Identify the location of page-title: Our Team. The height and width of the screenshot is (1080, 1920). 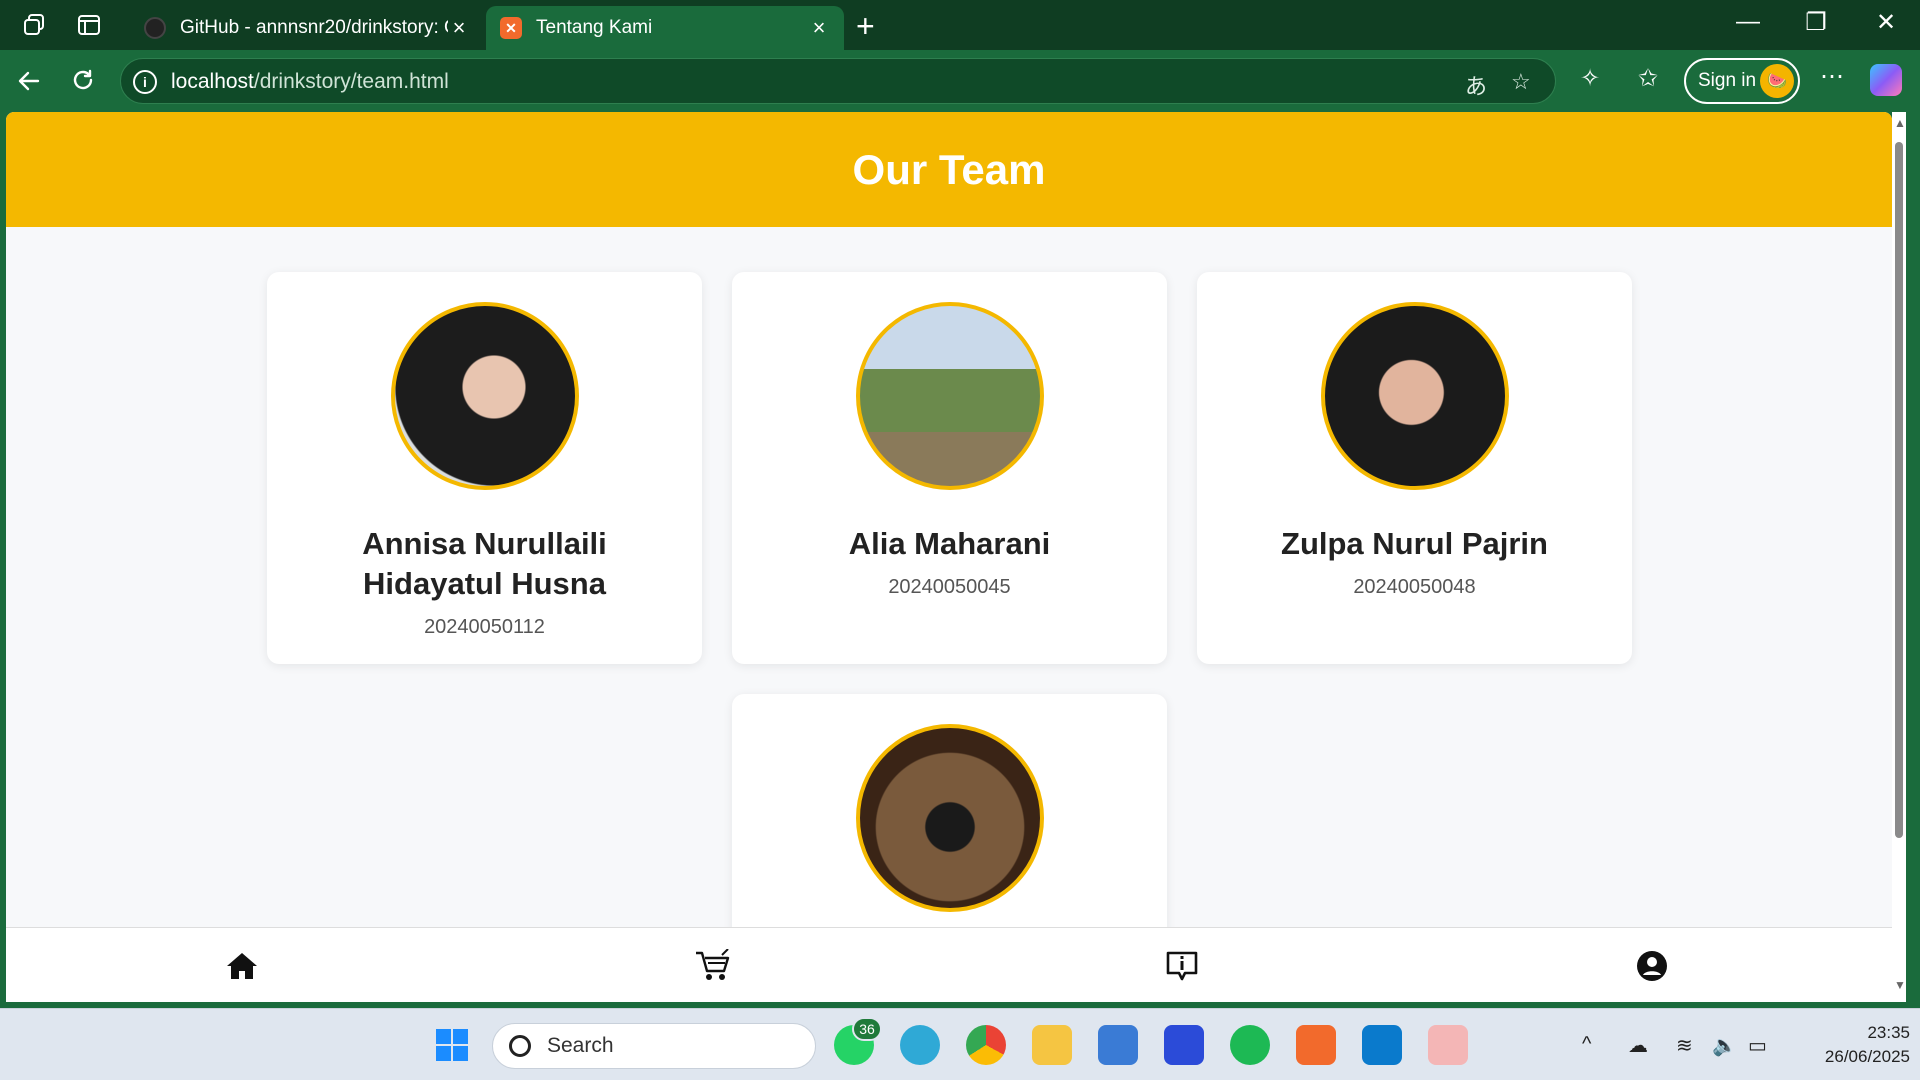
(949, 169).